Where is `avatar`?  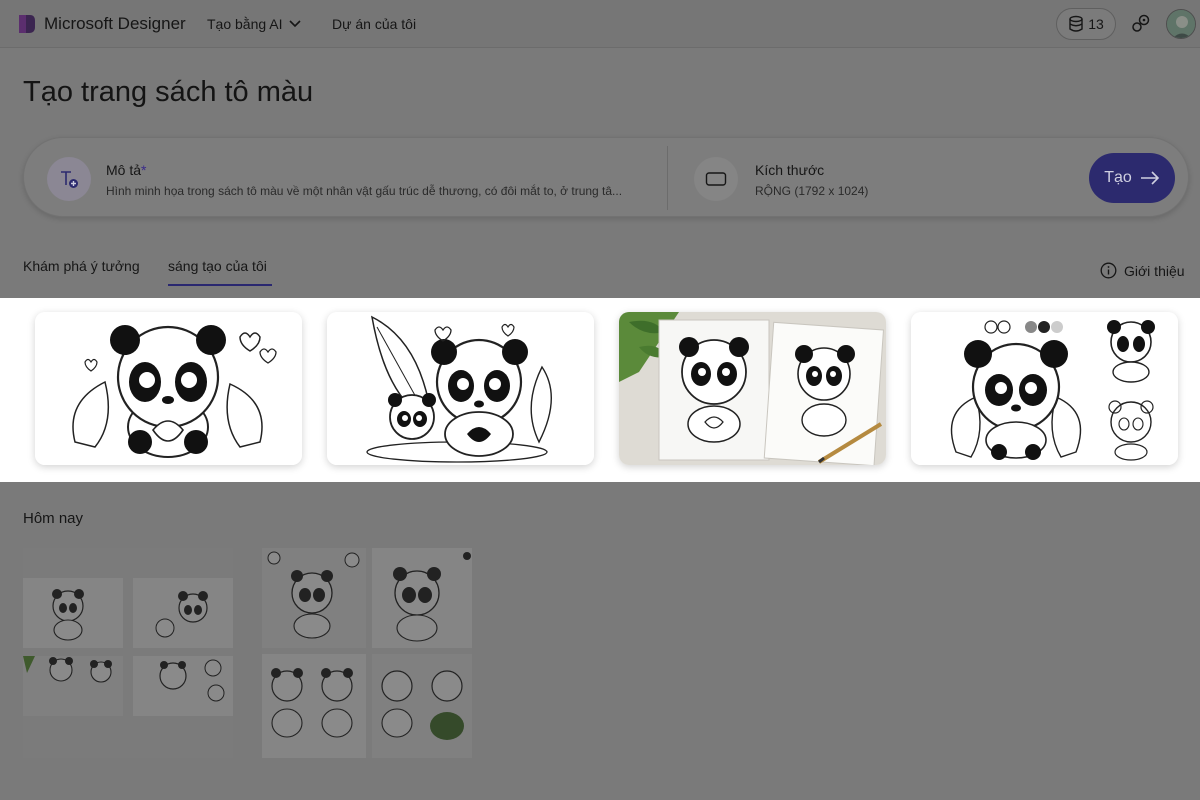 avatar is located at coordinates (1181, 24).